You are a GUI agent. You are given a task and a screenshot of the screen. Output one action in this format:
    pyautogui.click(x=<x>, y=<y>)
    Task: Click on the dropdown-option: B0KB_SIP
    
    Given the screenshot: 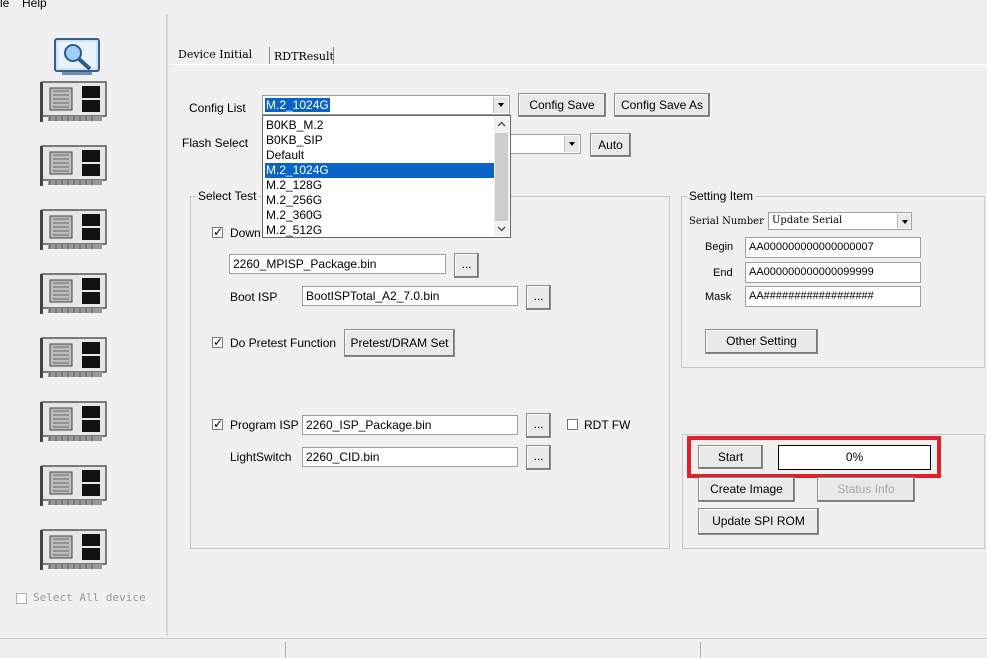 What is the action you would take?
    pyautogui.click(x=380, y=140)
    